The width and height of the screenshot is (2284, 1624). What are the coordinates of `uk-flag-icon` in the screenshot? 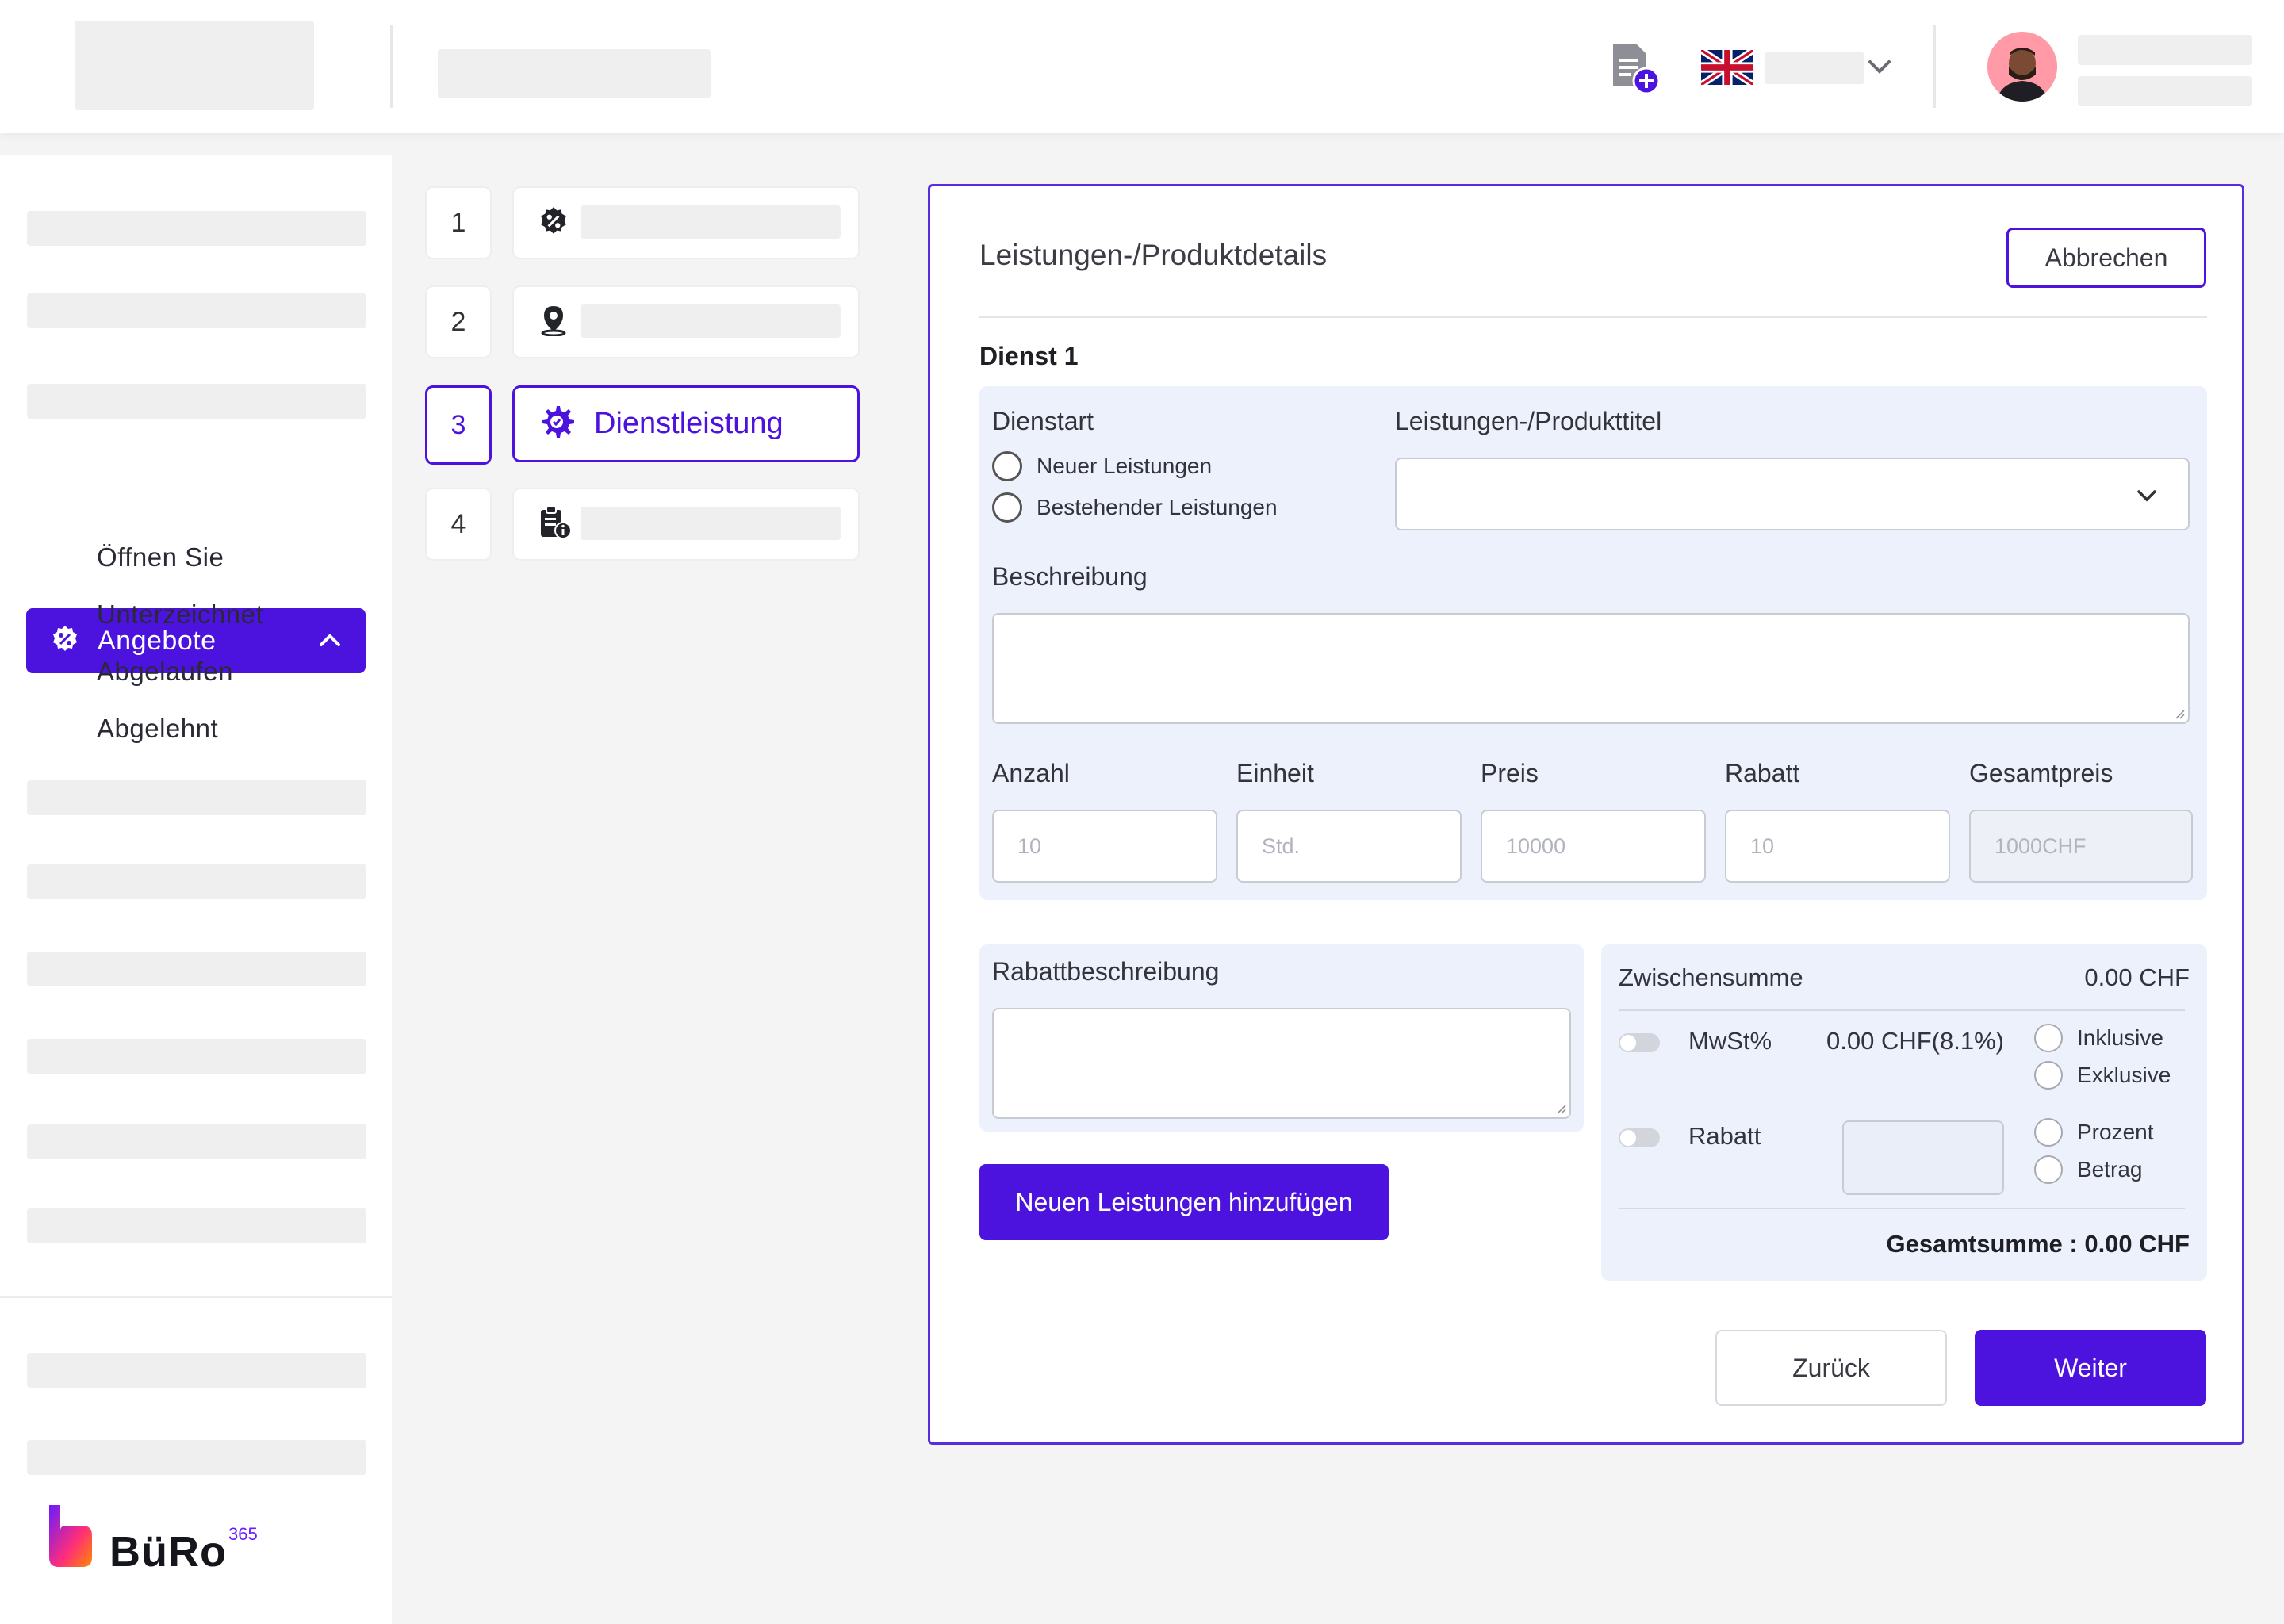 It's located at (1727, 67).